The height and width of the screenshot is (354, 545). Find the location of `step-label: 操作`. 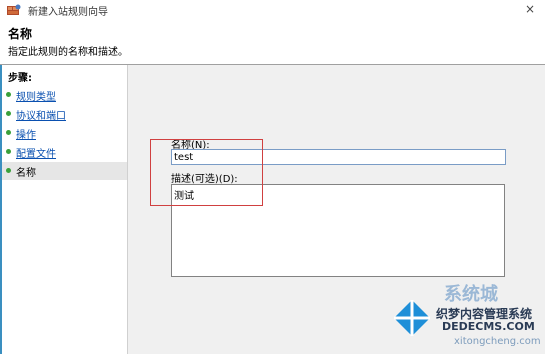

step-label: 操作 is located at coordinates (26, 133).